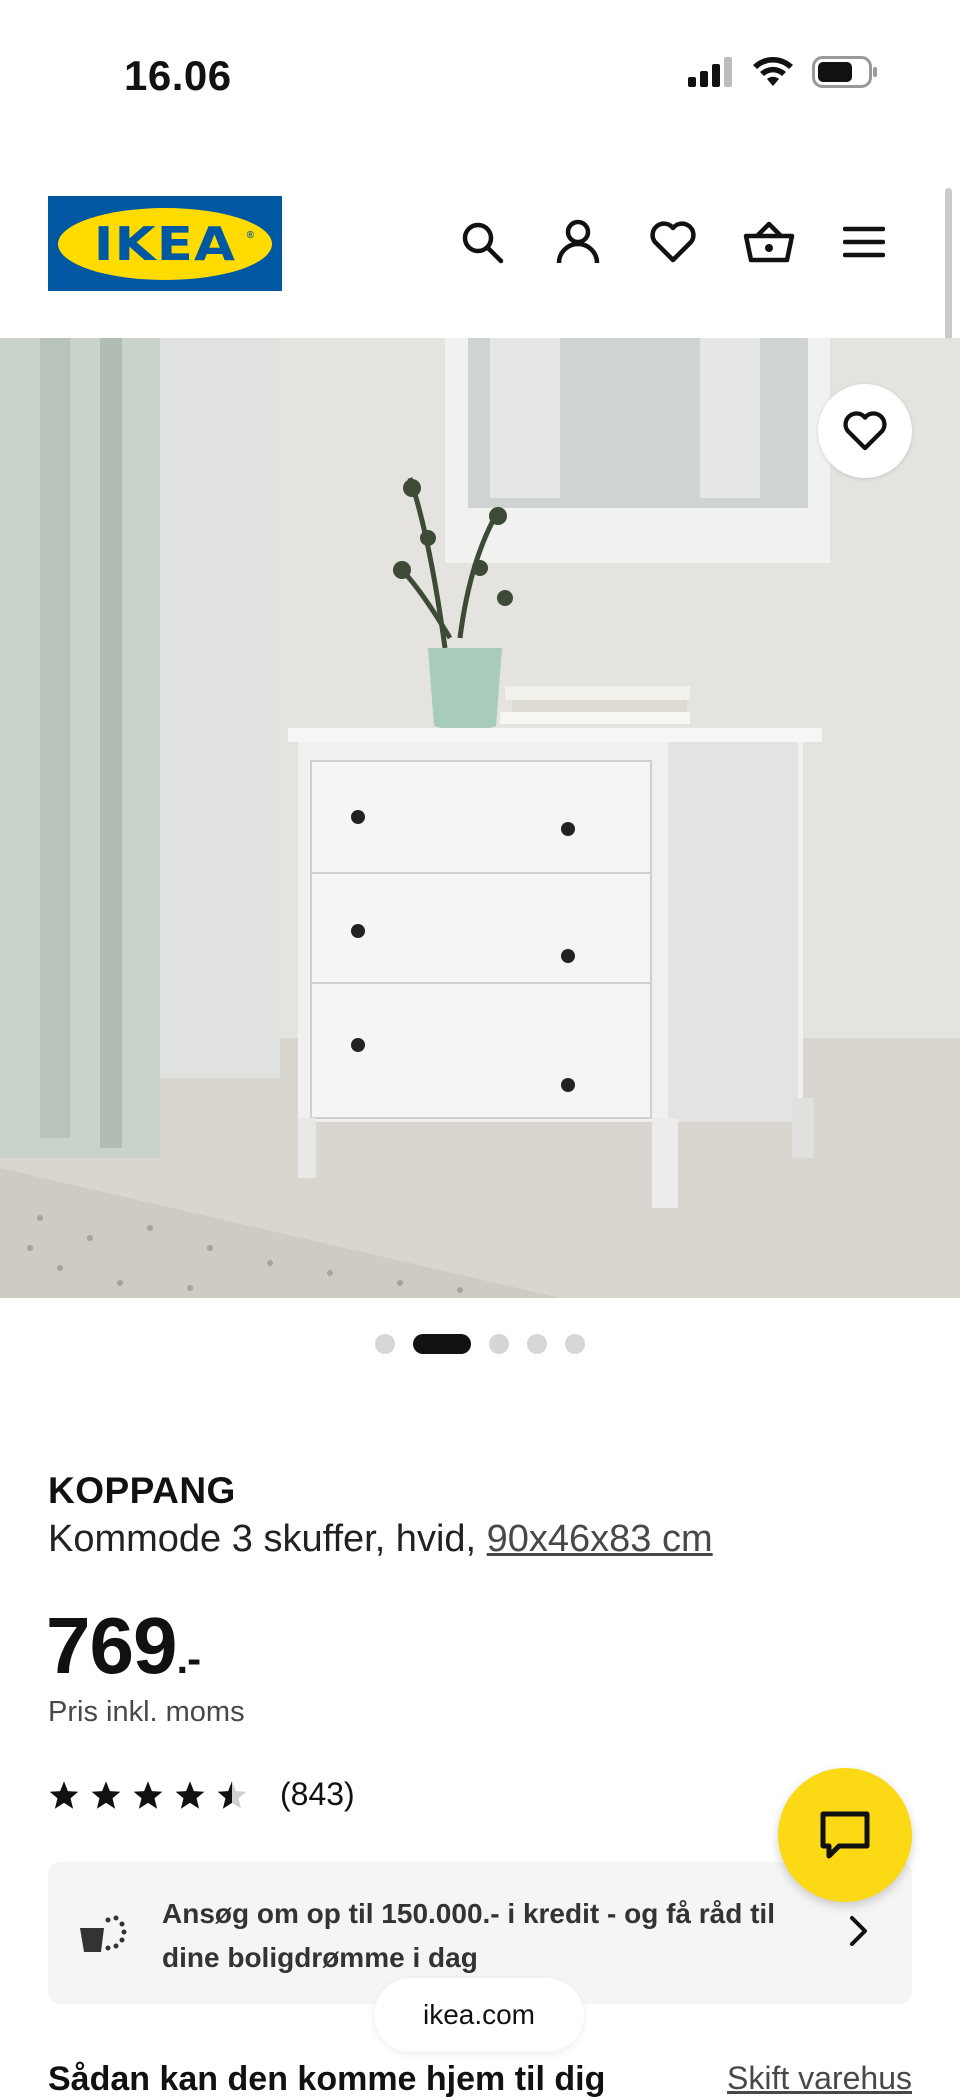  Describe the element at coordinates (479, 2015) in the screenshot. I see `browser-url-pill: ikea.com` at that location.